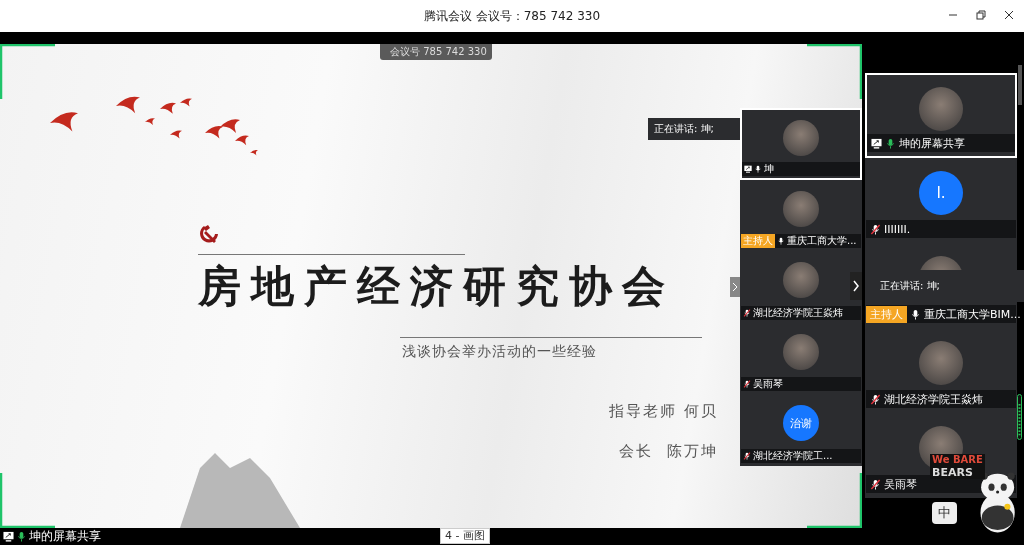 This screenshot has height=545, width=1024. What do you see at coordinates (957, 472) in the screenshot?
I see `logo-text: BEARS` at bounding box center [957, 472].